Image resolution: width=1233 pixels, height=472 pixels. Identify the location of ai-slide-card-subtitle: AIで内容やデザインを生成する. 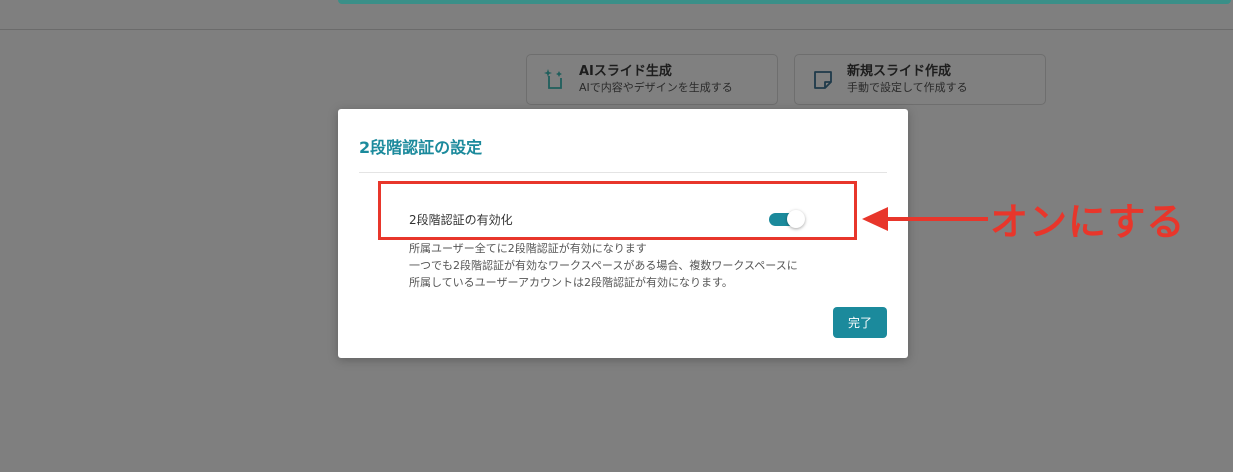
(656, 87).